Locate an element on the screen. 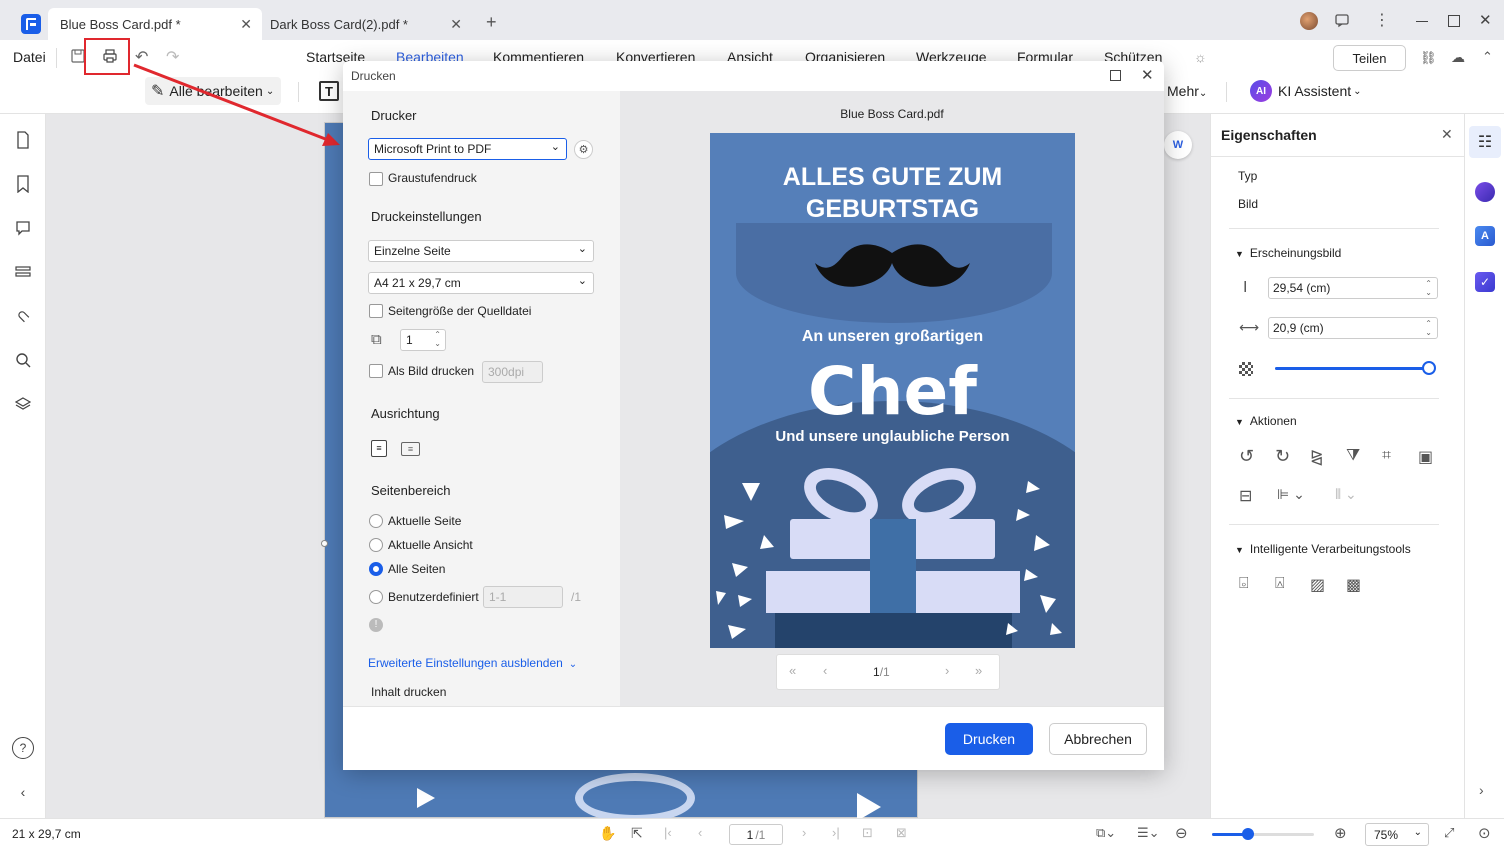  portrait-button: ≡ is located at coordinates (379, 448).